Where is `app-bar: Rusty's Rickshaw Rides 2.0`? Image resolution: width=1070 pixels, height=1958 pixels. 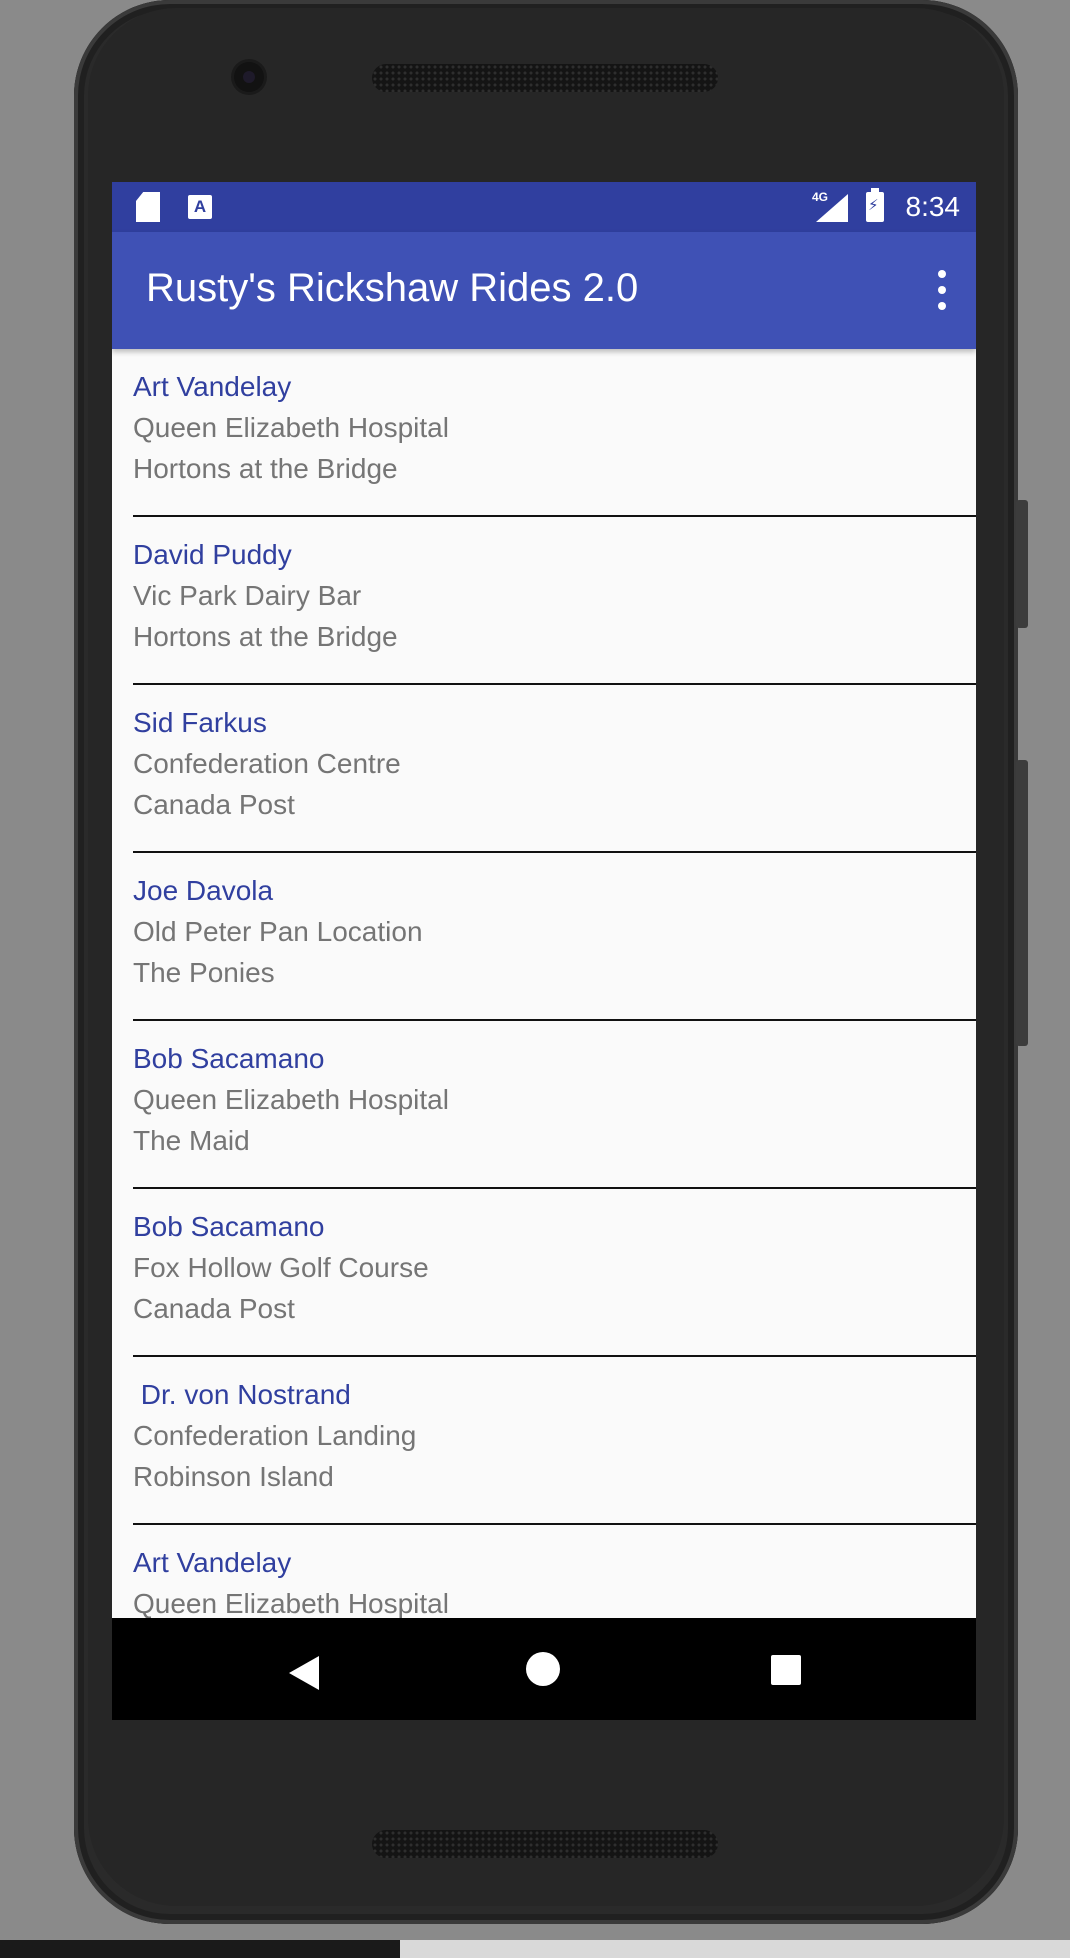
app-bar: Rusty's Rickshaw Rides 2.0 is located at coordinates (544, 290).